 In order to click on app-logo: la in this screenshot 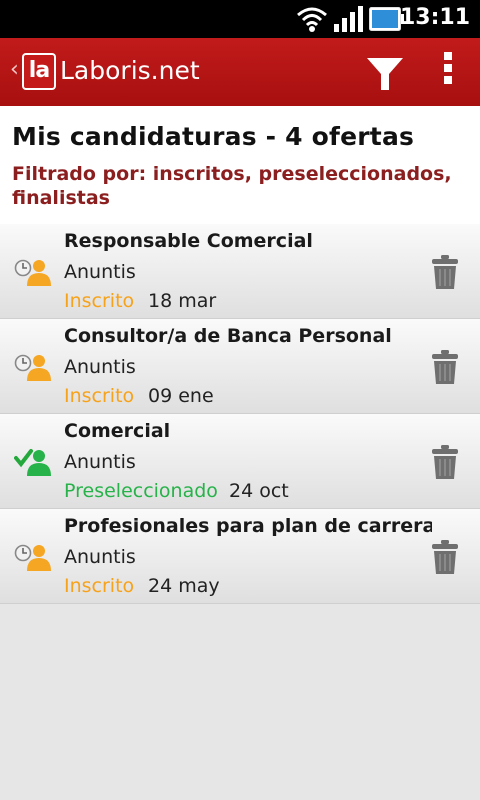, I will do `click(39, 71)`.